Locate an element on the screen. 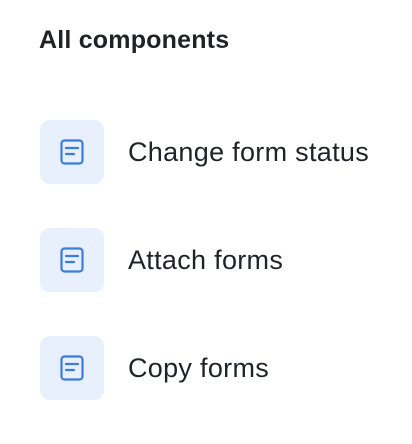 Image resolution: width=412 pixels, height=444 pixels. component-item-attach-forms: Attach forms is located at coordinates (226, 260).